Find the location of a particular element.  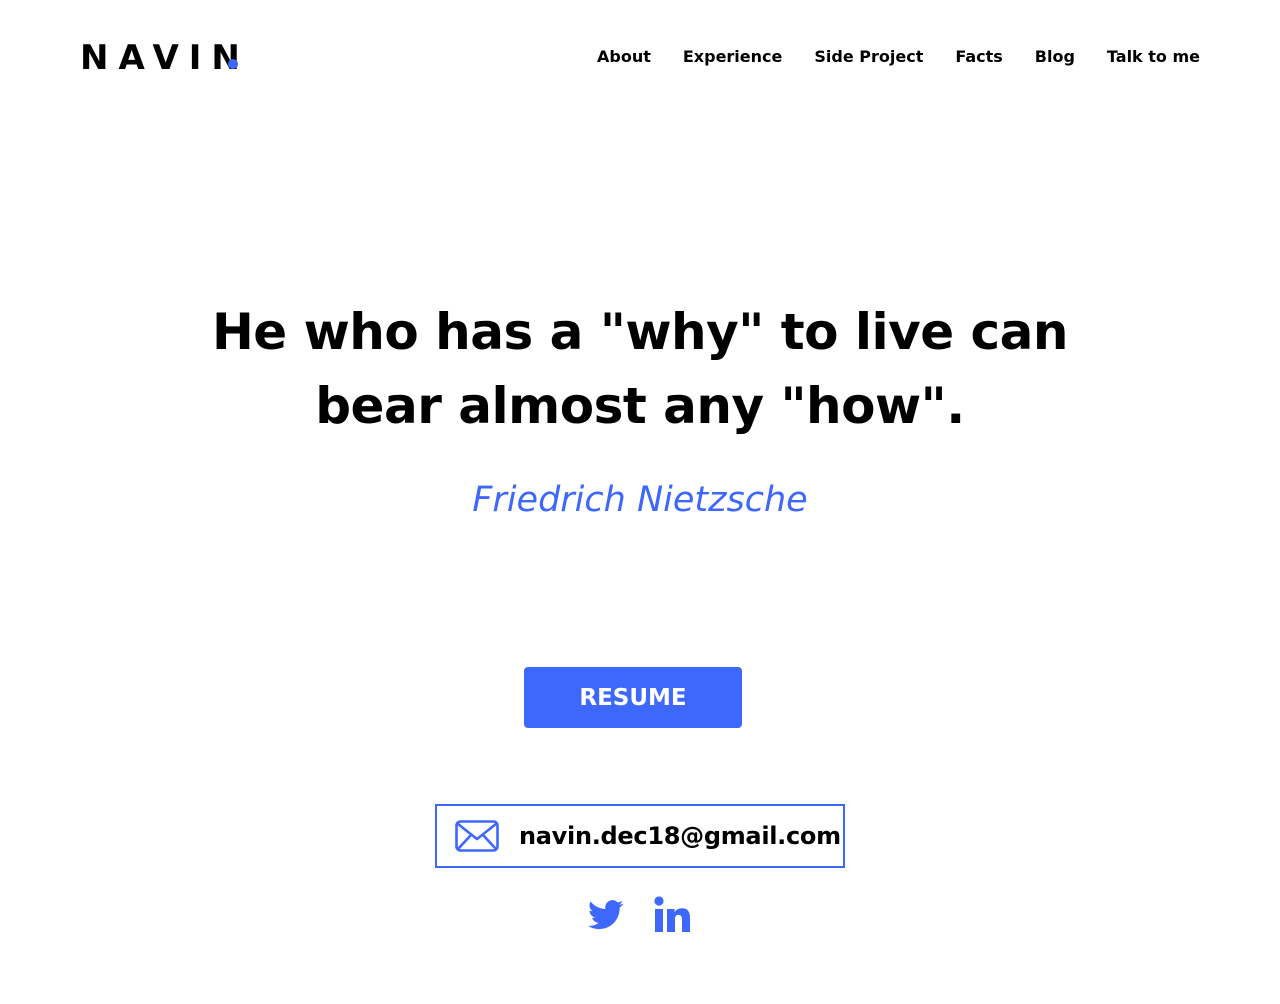

twitter-icon is located at coordinates (606, 915).